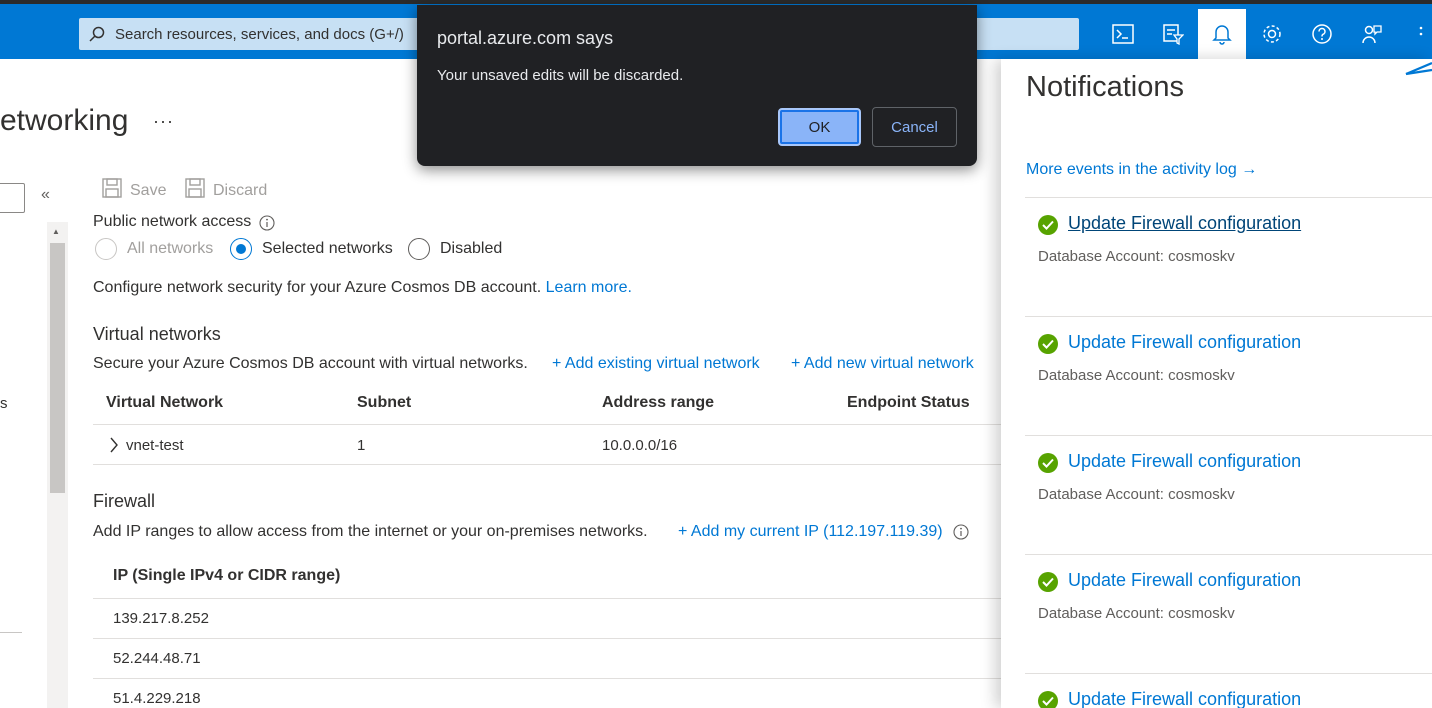 The width and height of the screenshot is (1432, 708). What do you see at coordinates (195, 190) in the screenshot?
I see `discard-icon` at bounding box center [195, 190].